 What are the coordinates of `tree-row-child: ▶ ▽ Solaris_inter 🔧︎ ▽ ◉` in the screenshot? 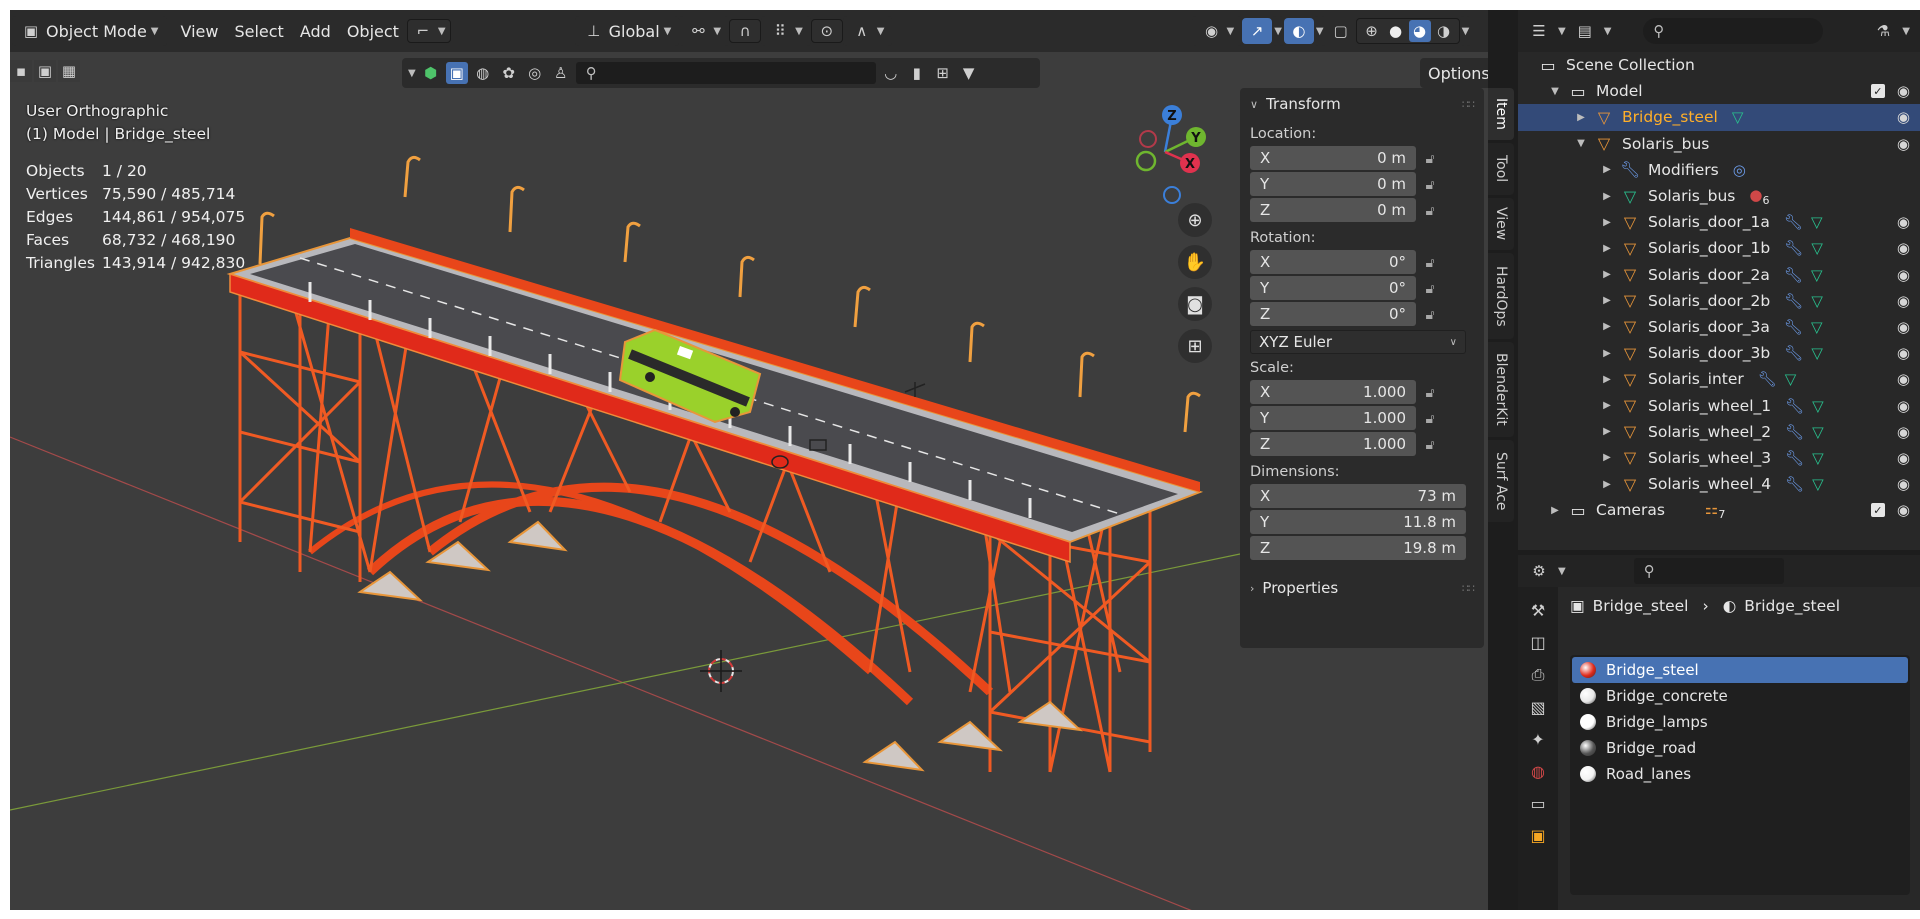 It's located at (1719, 379).